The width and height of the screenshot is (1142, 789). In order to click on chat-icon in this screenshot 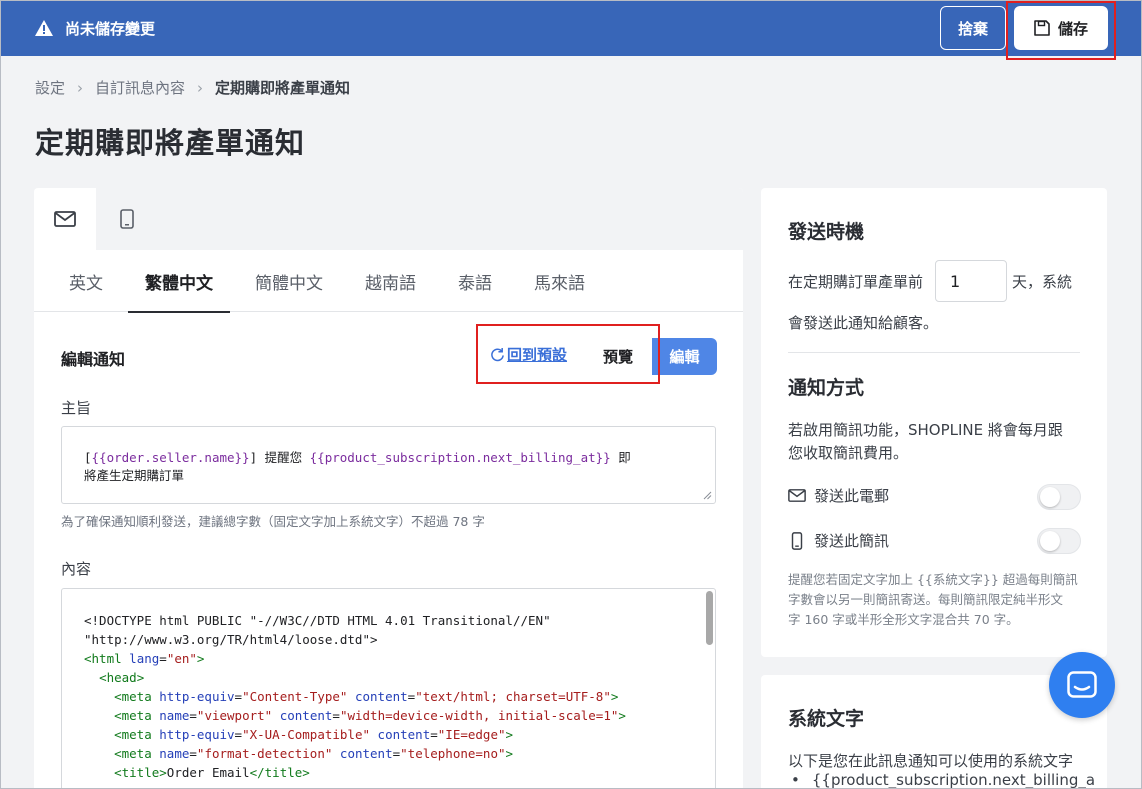, I will do `click(1082, 684)`.